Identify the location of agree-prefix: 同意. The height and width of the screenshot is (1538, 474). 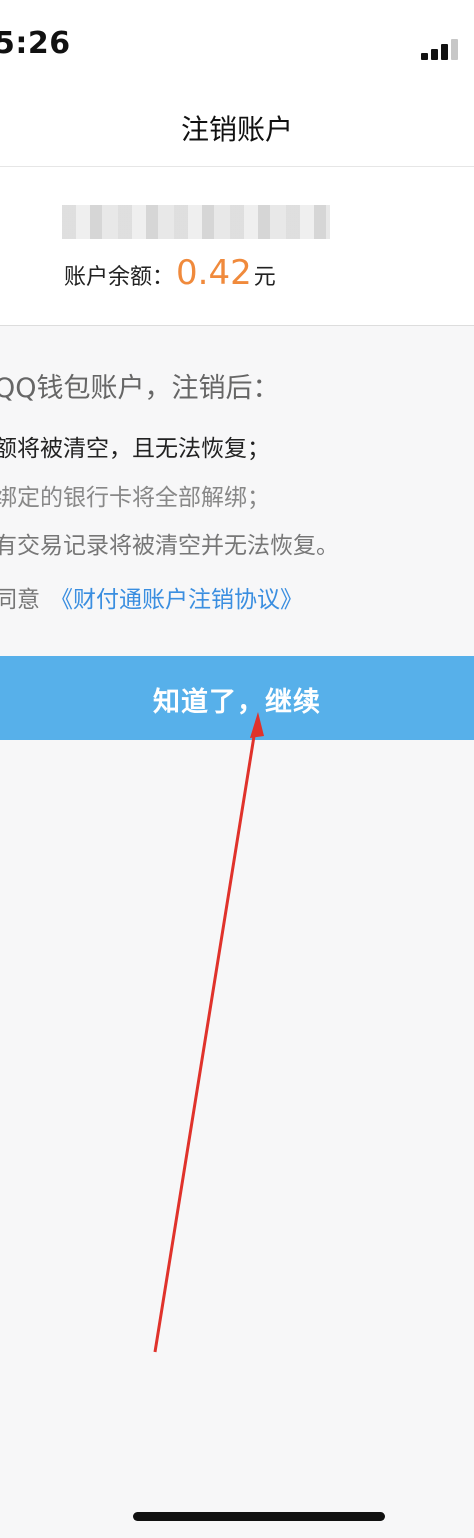
(20, 600).